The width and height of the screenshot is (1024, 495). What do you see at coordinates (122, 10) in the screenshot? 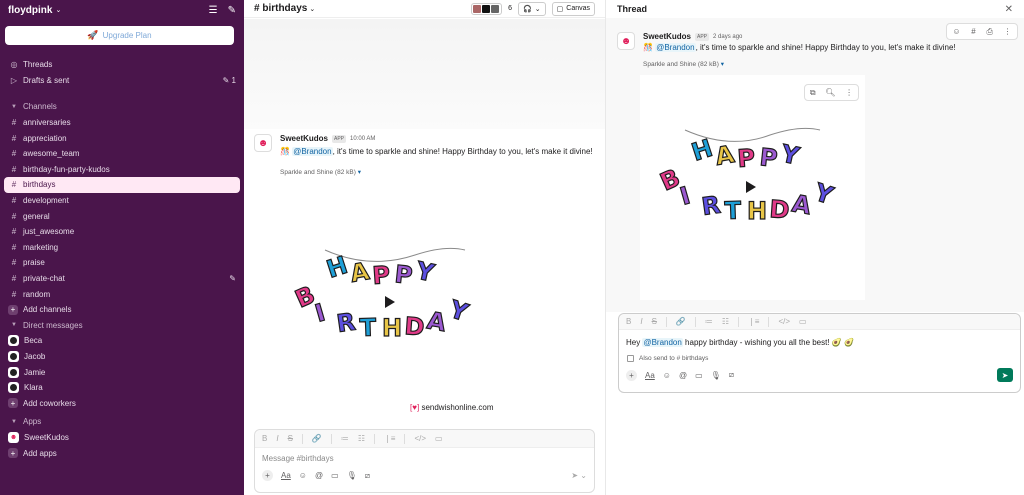
I see `workspace-header: floydpink ⌄ ☰ ✎` at bounding box center [122, 10].